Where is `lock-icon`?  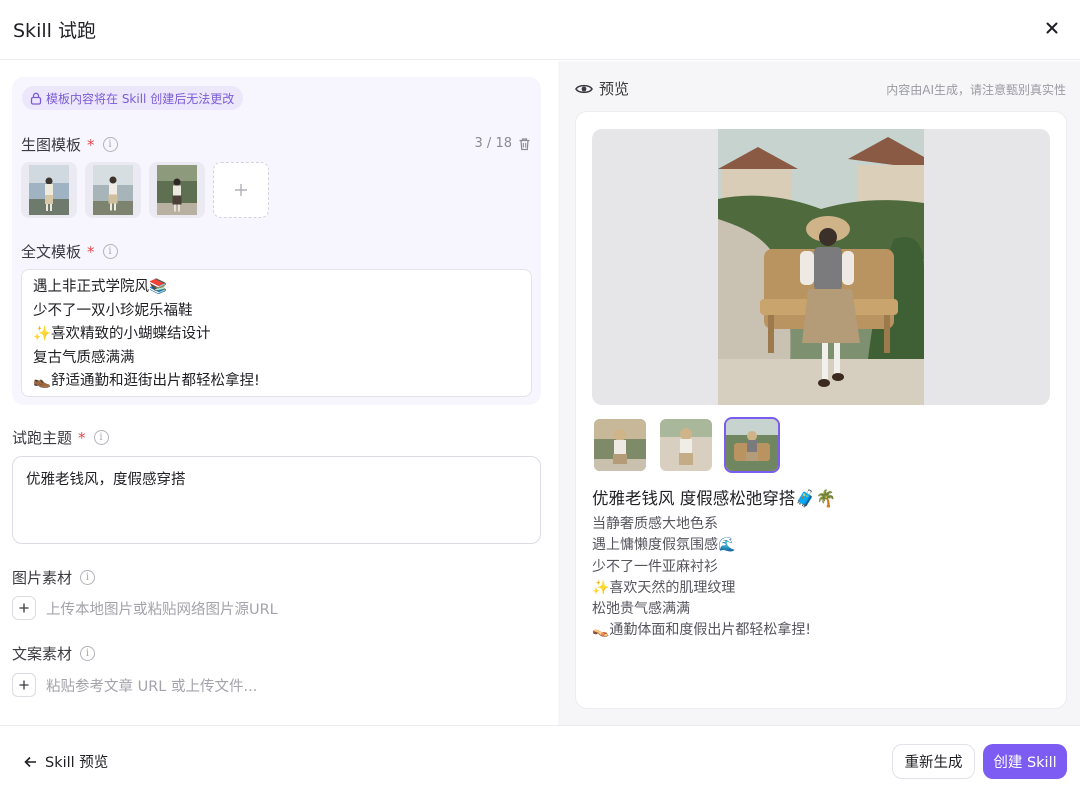 lock-icon is located at coordinates (36, 98).